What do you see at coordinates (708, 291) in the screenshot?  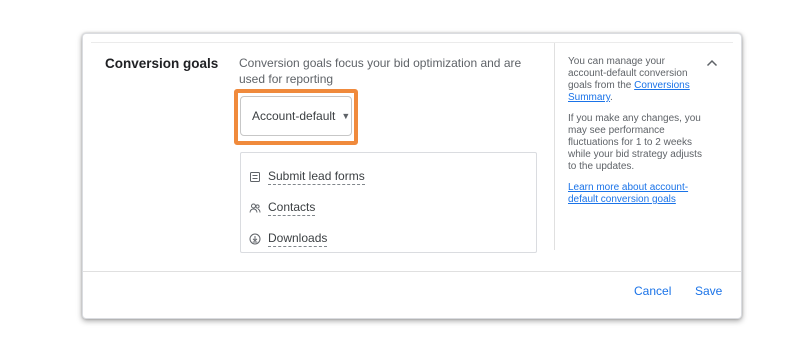 I see `save-button: Save` at bounding box center [708, 291].